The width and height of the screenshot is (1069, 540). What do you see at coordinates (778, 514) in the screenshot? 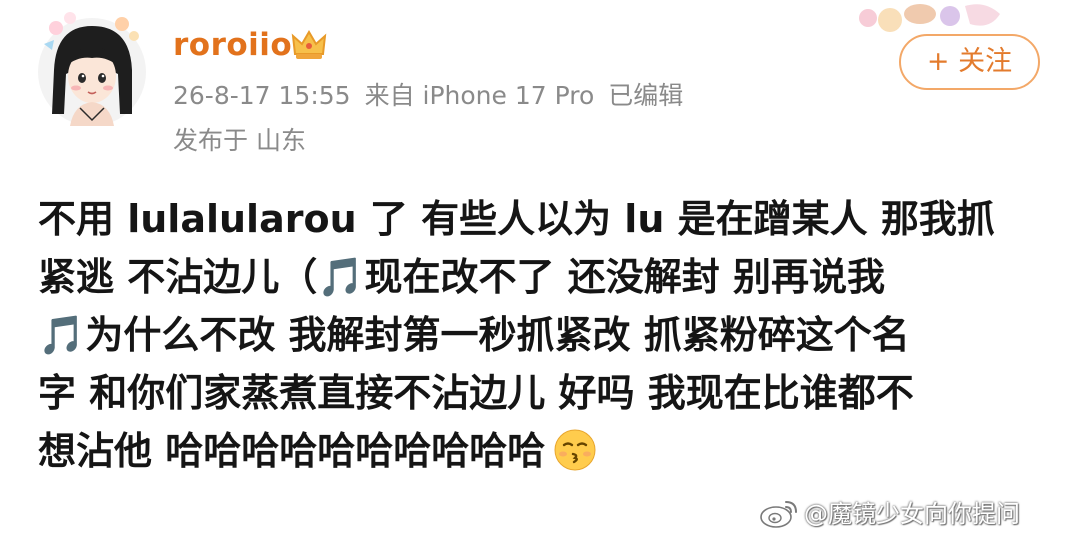
I see `weibo-logo-icon` at bounding box center [778, 514].